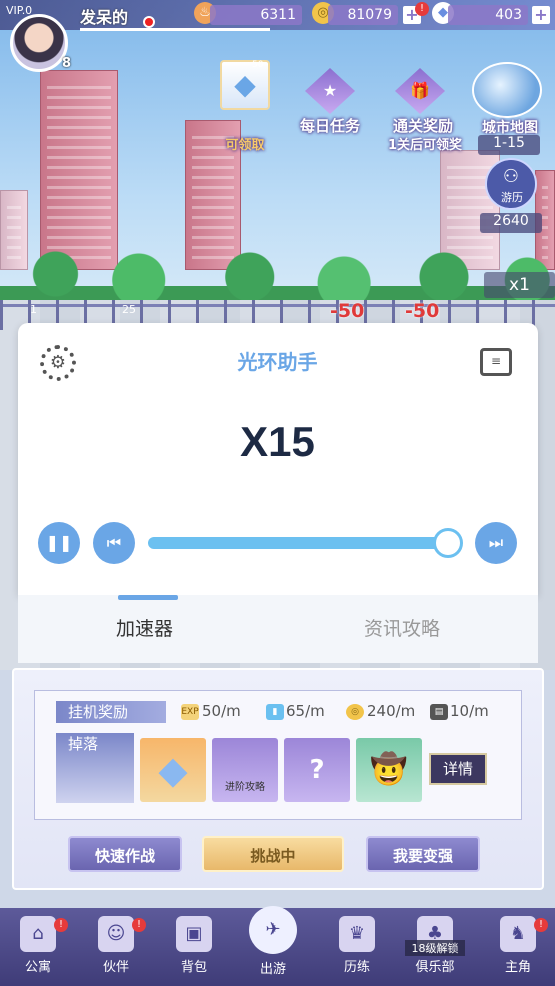 This screenshot has height=986, width=555. Describe the element at coordinates (111, 712) in the screenshot. I see `idle-reward-label: 挂机奖励` at that location.